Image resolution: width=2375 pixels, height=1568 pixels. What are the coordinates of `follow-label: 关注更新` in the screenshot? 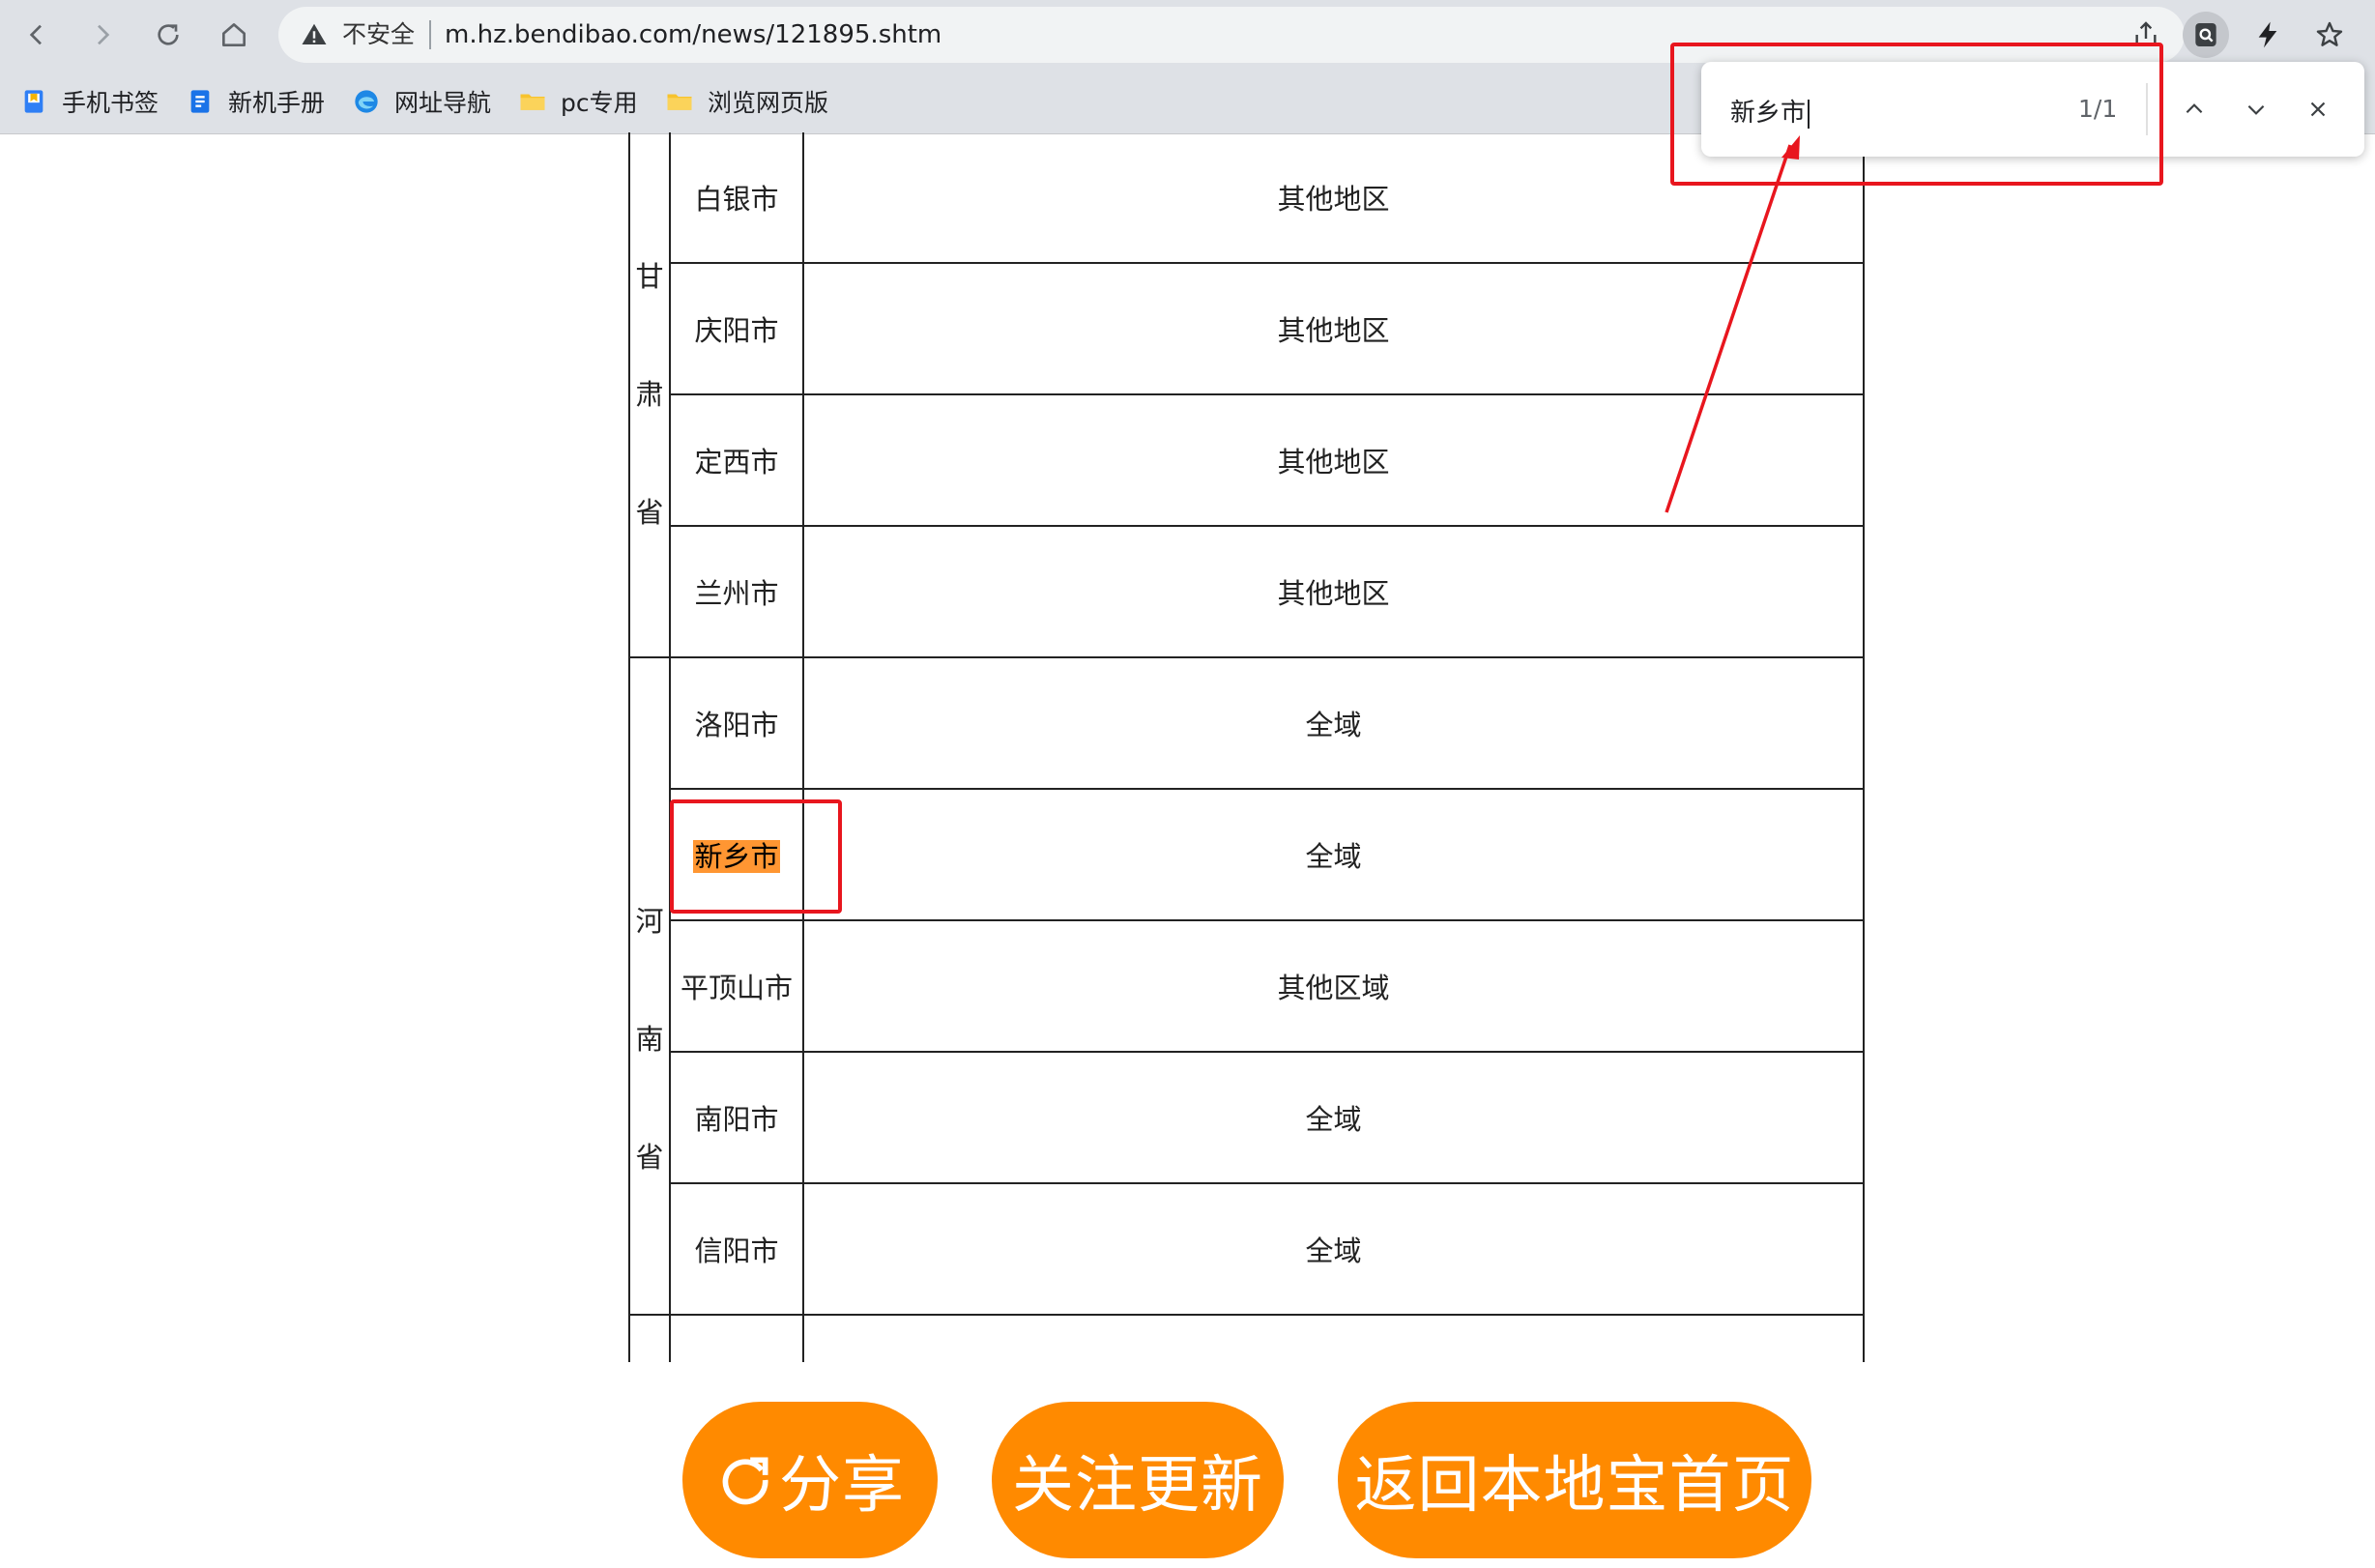 It's located at (1138, 1486).